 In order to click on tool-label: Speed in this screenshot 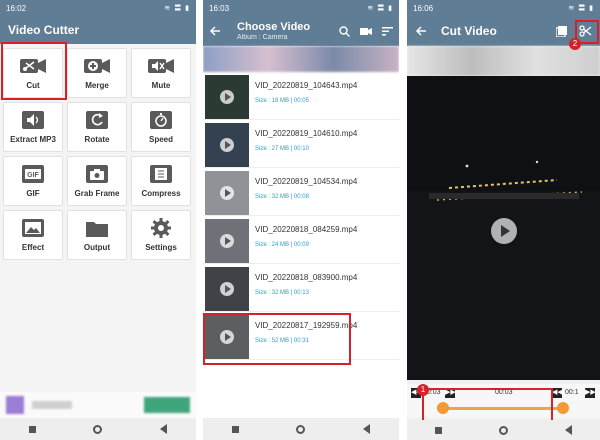, I will do `click(160, 139)`.